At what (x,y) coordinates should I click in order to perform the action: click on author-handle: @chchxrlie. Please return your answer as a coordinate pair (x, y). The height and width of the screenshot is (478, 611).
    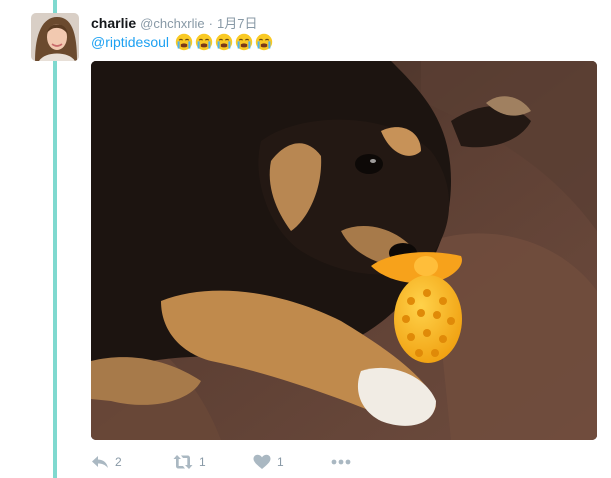
    Looking at the image, I should click on (172, 23).